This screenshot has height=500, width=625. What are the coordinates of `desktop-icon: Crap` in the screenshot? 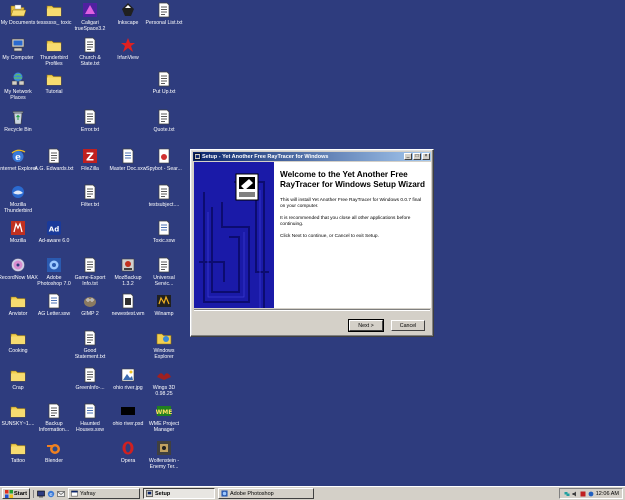 It's located at (19, 379).